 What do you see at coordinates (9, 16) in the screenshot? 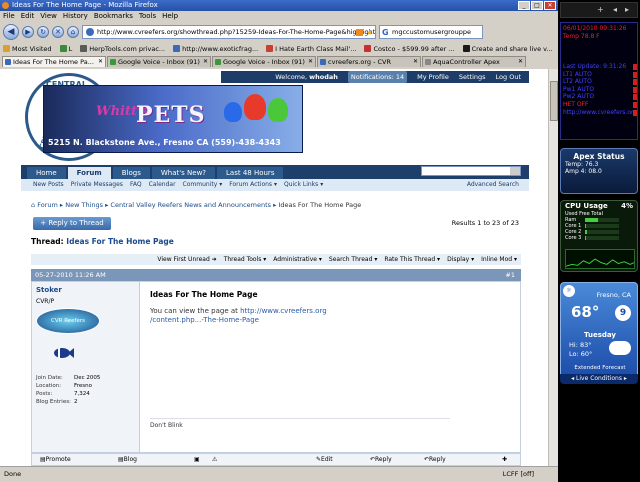
I see `menu-file: File` at bounding box center [9, 16].